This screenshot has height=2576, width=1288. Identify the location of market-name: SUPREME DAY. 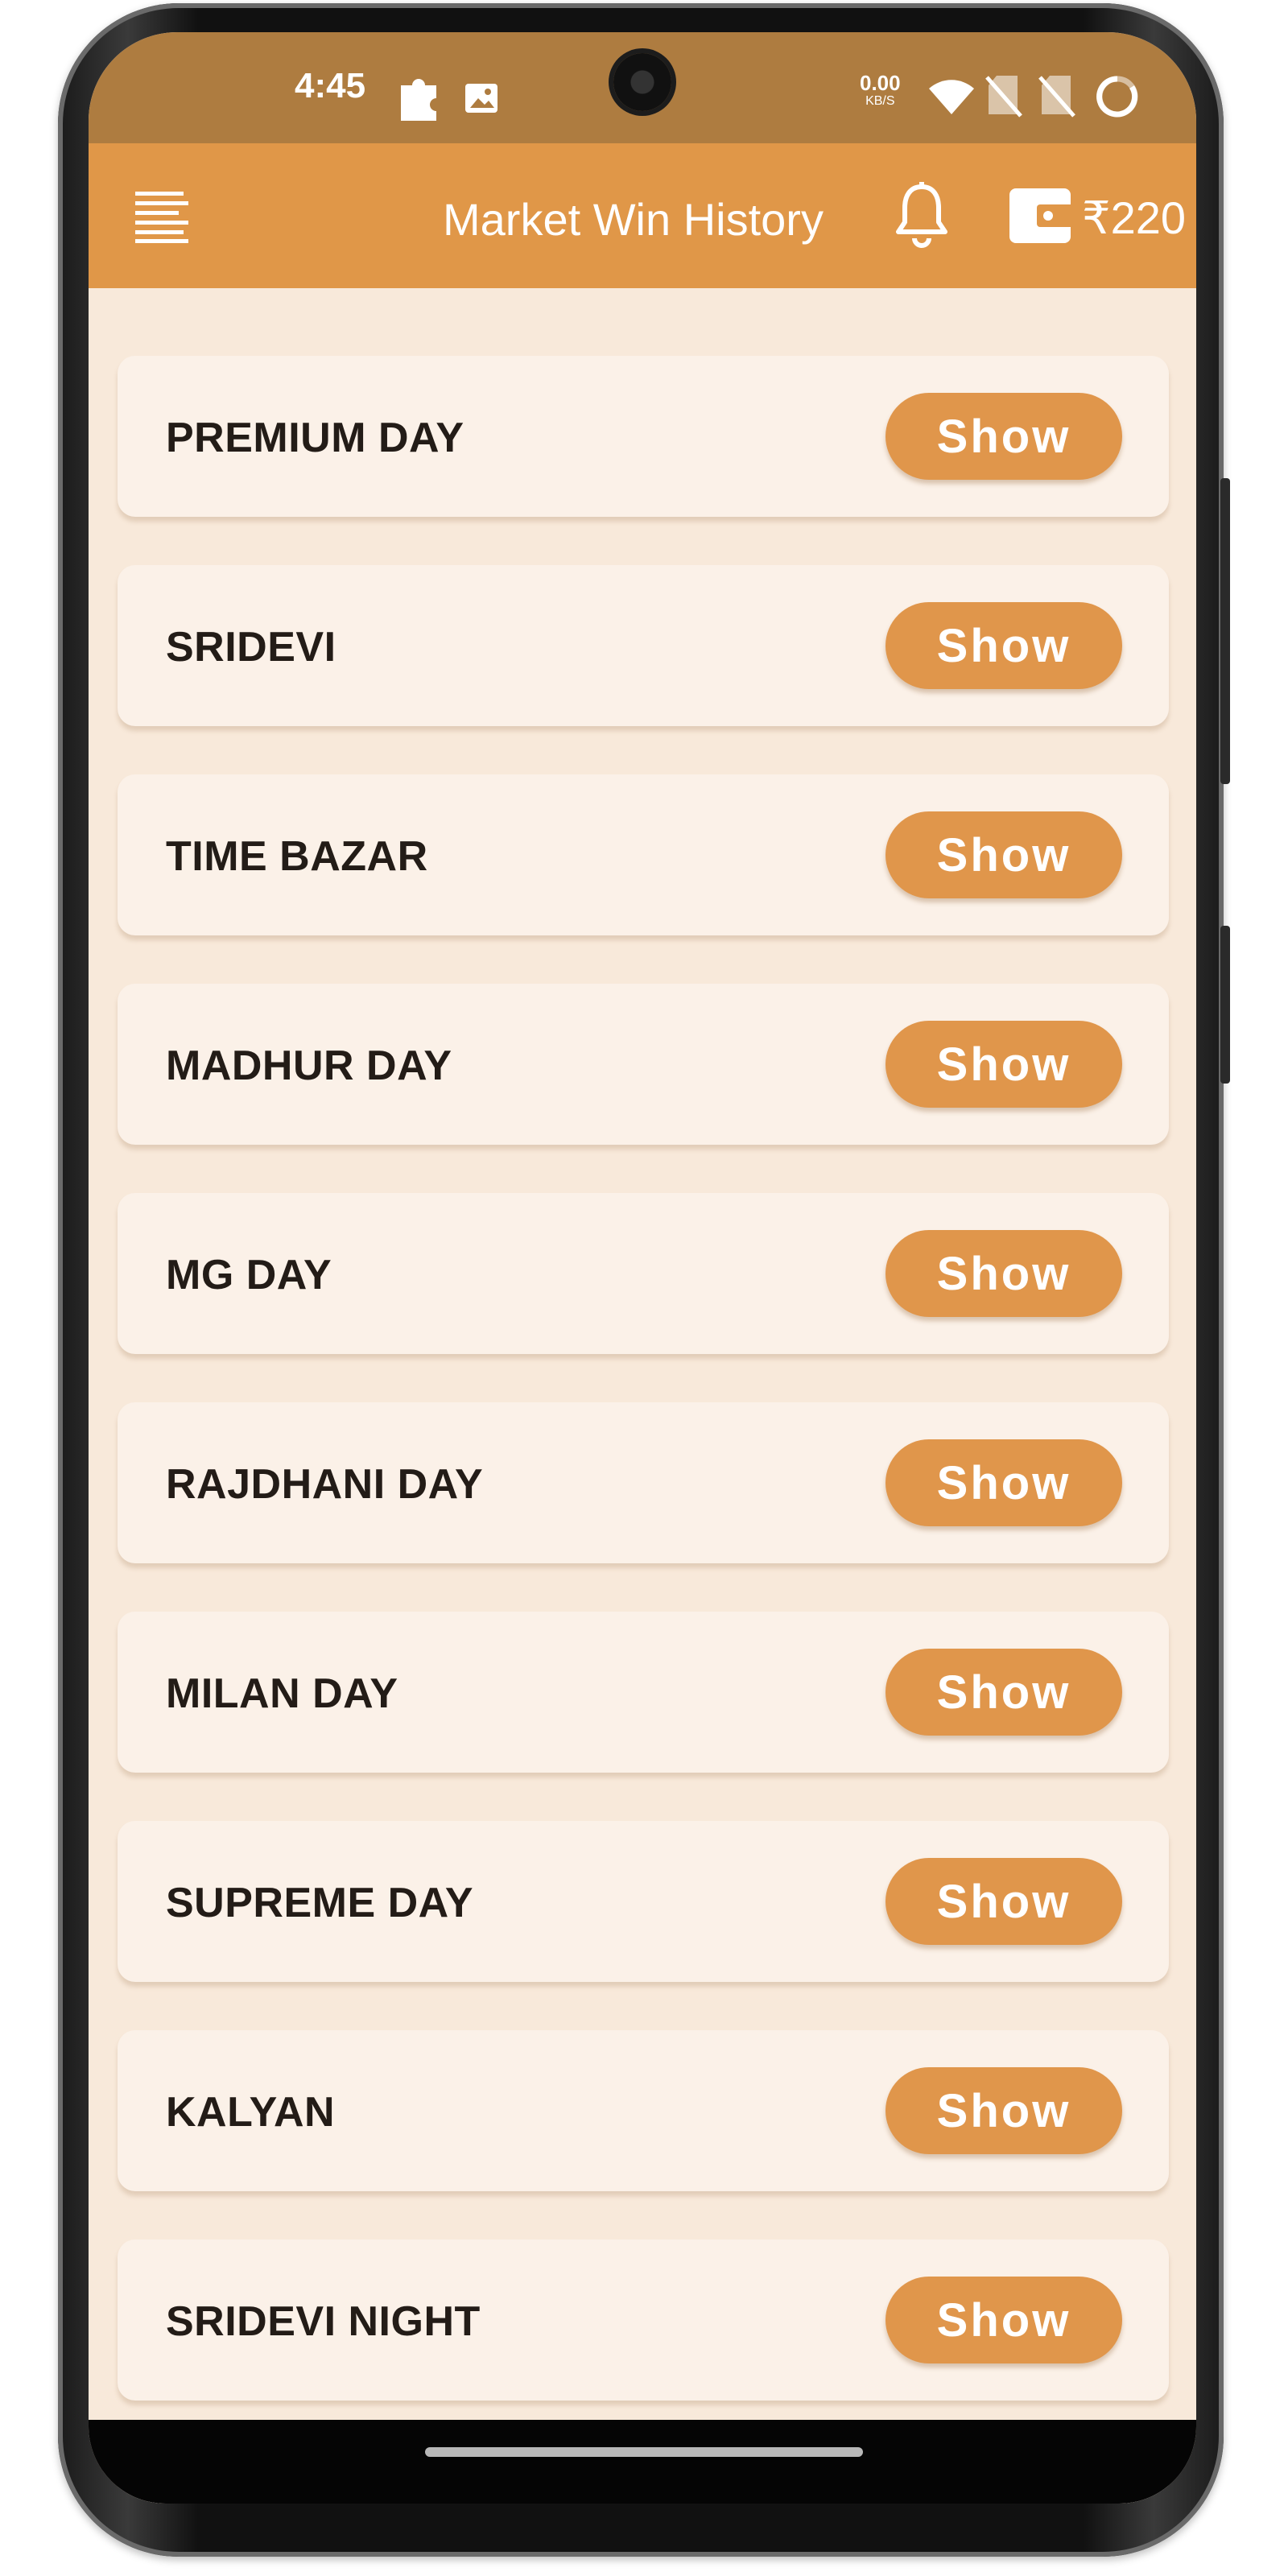
(320, 1903).